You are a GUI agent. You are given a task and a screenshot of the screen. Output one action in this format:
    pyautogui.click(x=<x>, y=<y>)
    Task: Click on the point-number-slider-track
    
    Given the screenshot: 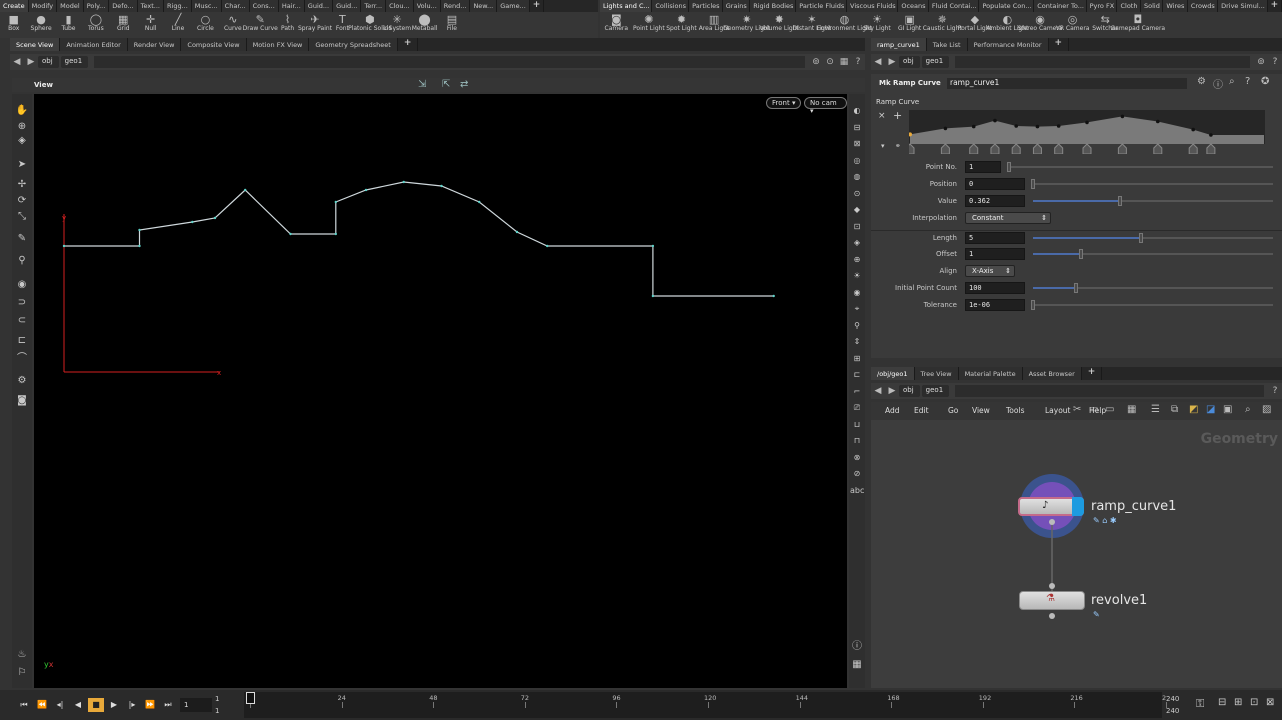 What is the action you would take?
    pyautogui.click(x=1141, y=167)
    